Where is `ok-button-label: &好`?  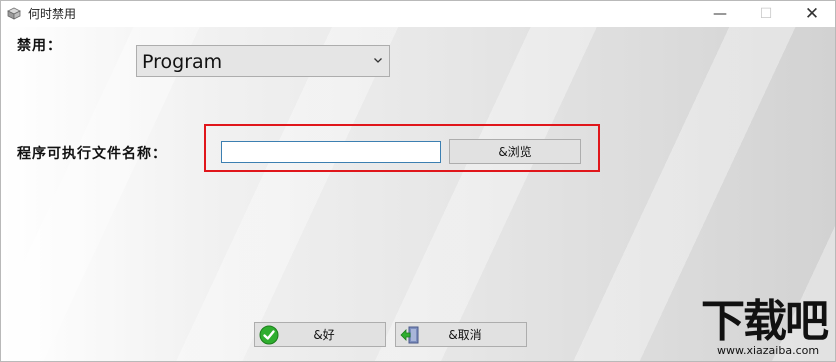 ok-button-label: &好 is located at coordinates (324, 335).